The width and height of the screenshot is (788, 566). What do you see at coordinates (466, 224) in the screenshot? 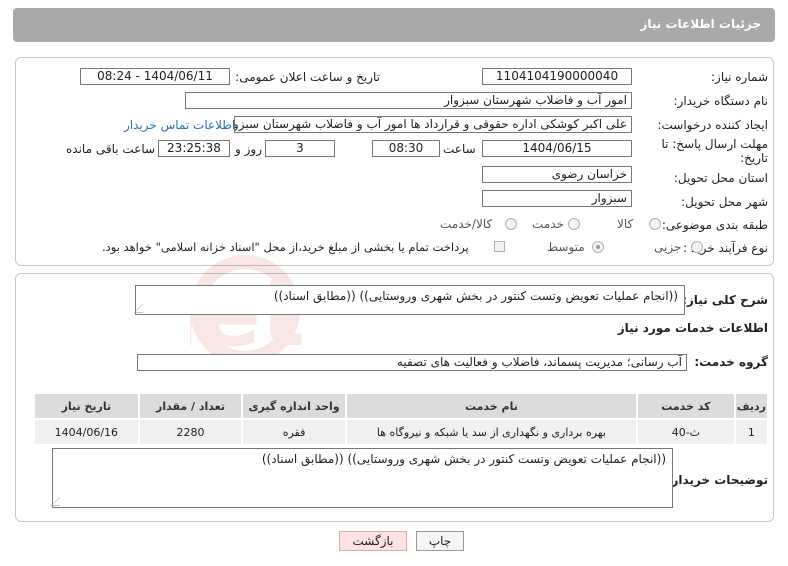
I see `category-option-goods-service: کالا/خدمت` at bounding box center [466, 224].